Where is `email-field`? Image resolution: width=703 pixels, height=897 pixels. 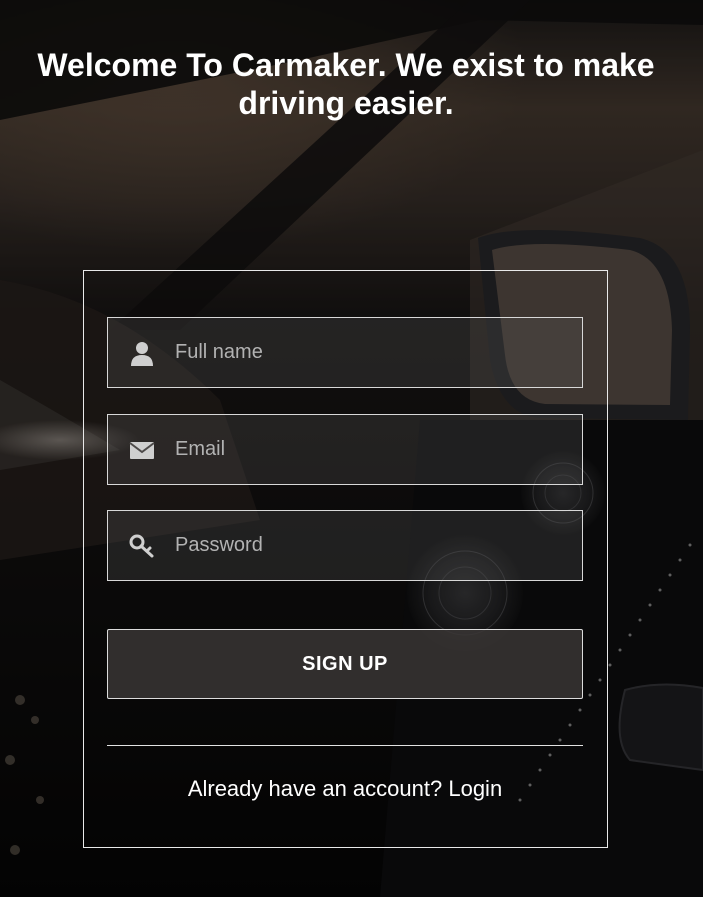 email-field is located at coordinates (345, 449).